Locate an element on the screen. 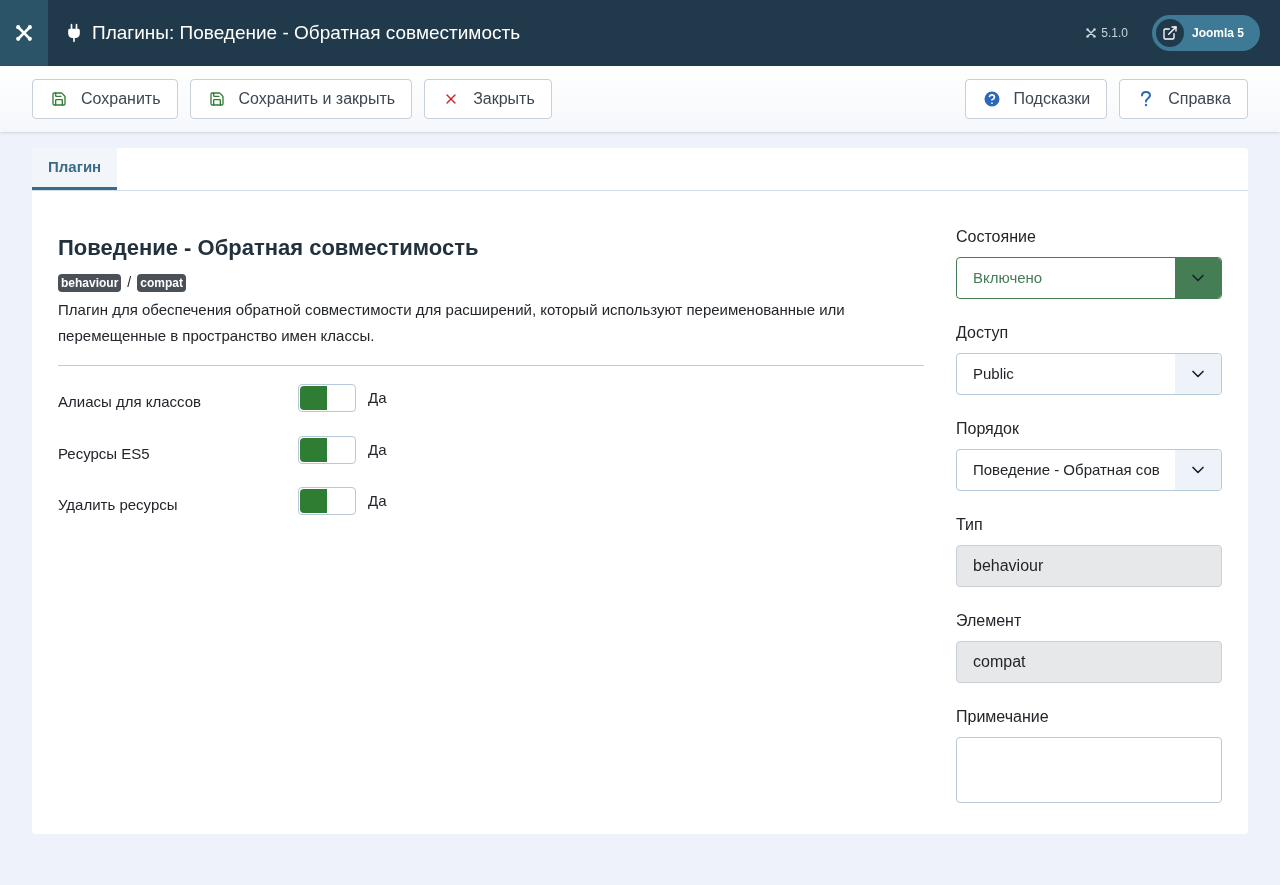  option-label: Удалить ресурсы is located at coordinates (118, 505).